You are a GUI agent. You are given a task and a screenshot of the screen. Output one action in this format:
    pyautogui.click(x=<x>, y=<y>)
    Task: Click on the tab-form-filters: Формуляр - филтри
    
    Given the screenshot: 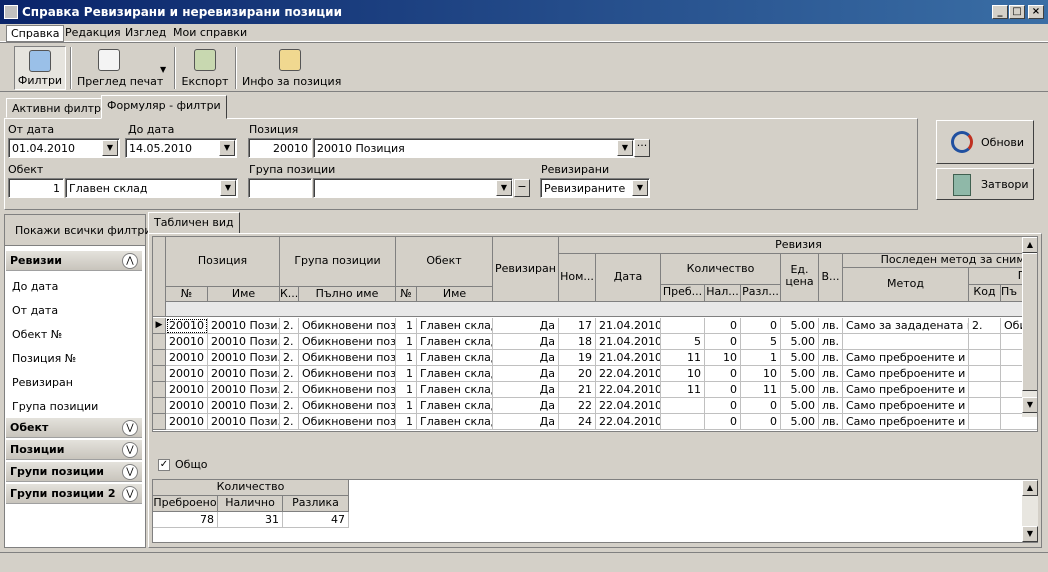 What is the action you would take?
    pyautogui.click(x=164, y=107)
    